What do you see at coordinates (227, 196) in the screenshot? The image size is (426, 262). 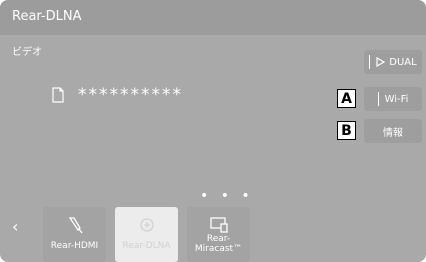 I see `page-indicator: • • •` at bounding box center [227, 196].